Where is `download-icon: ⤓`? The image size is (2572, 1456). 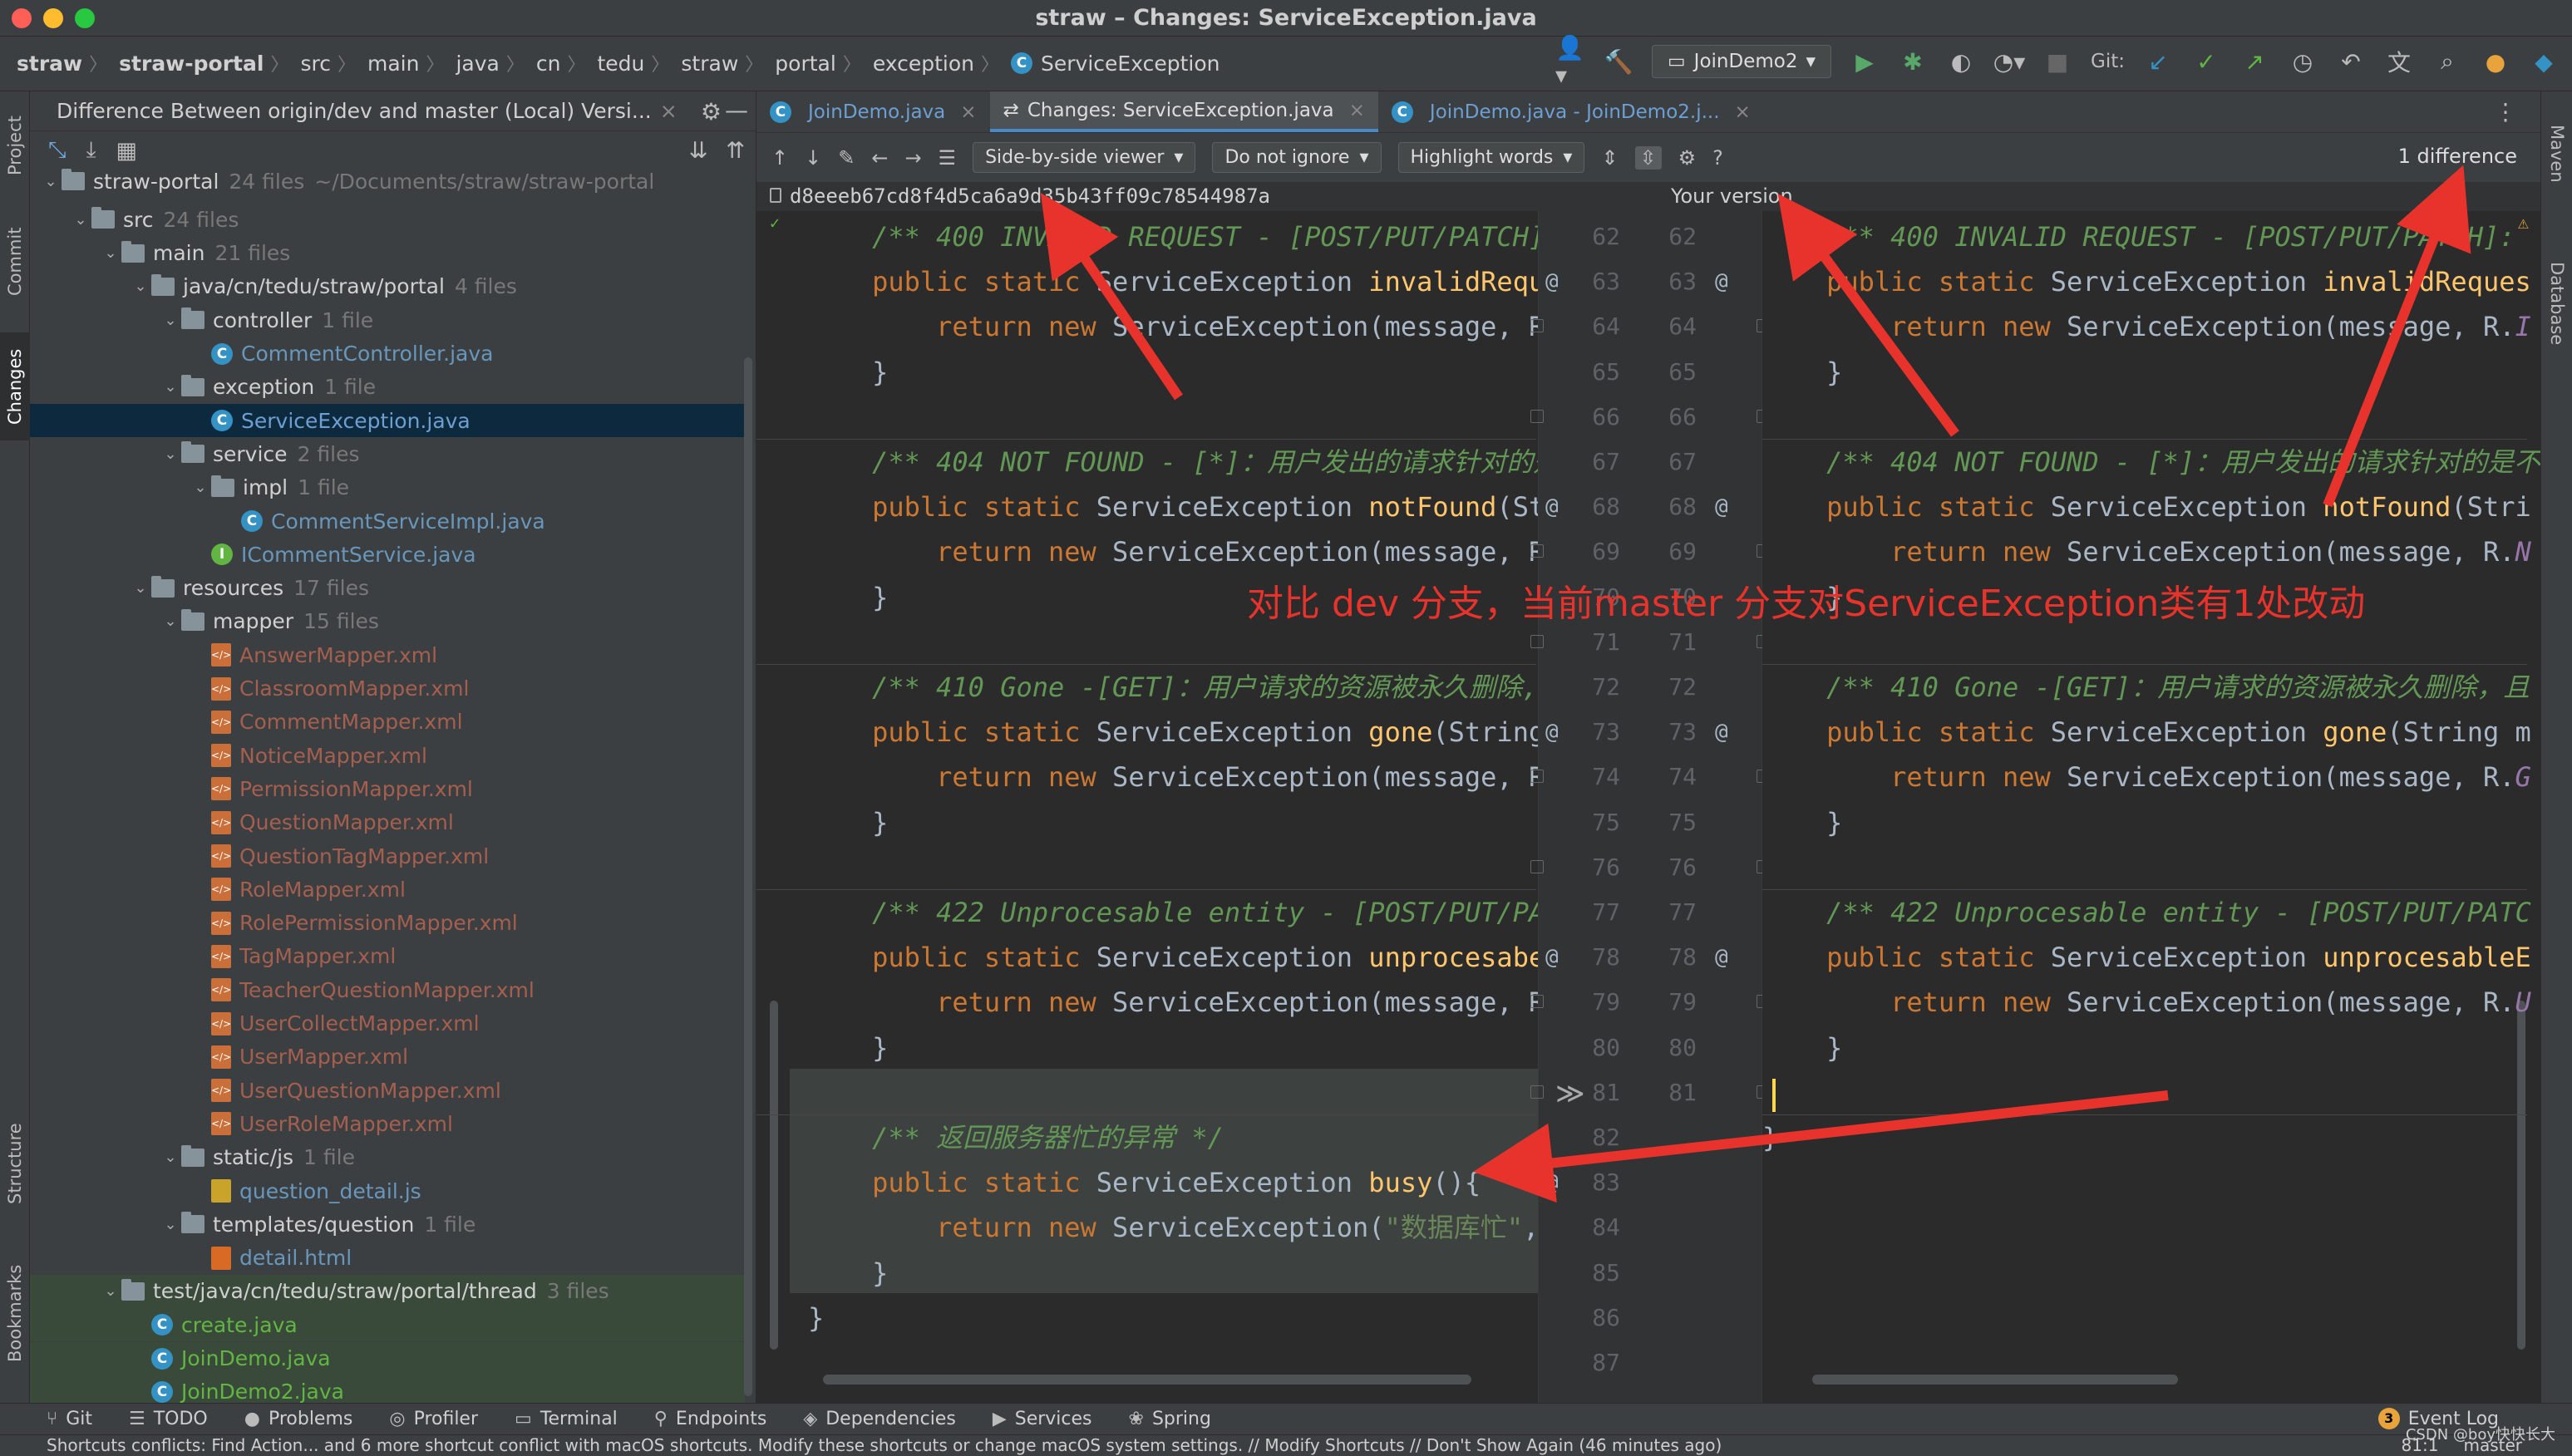
download-icon: ⤓ is located at coordinates (91, 150).